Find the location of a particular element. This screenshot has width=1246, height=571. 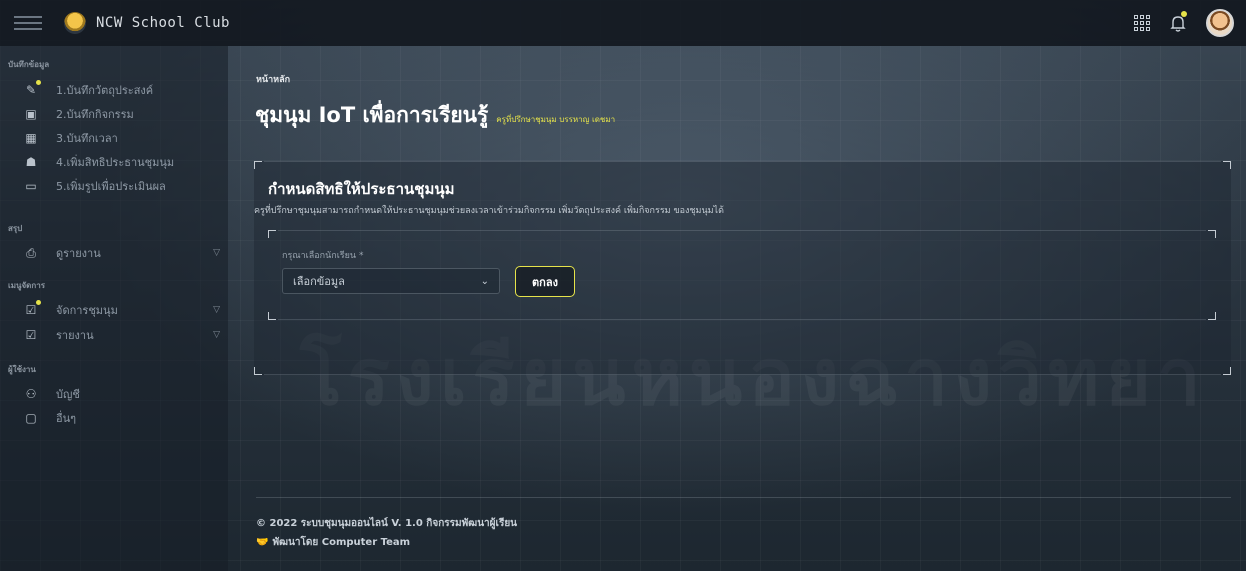

advisor-subtitle: ครูที่ปรึกษาชุมนุม บรรหาญ เดชมา is located at coordinates (556, 119).